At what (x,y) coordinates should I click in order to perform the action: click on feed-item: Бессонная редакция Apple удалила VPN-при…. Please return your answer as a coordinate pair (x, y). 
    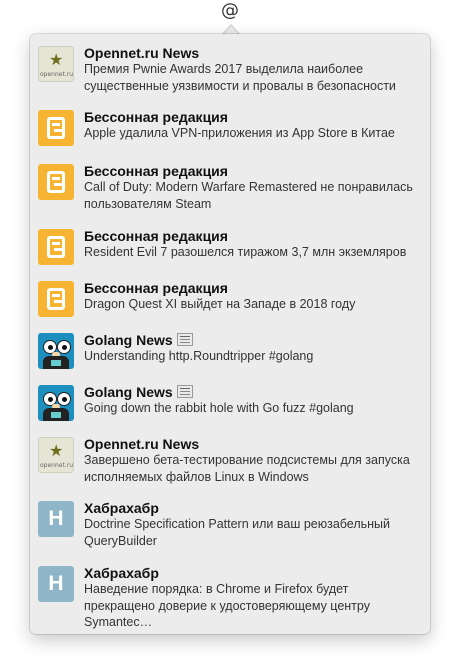
    Looking at the image, I should click on (228, 129).